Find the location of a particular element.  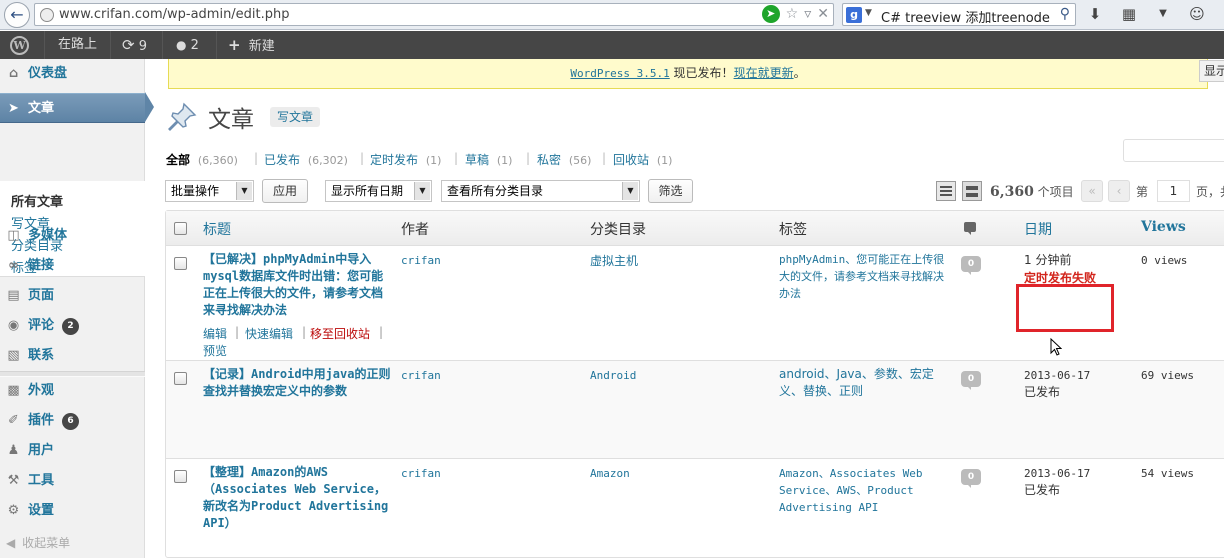

select-all-checkbox is located at coordinates (180, 228).